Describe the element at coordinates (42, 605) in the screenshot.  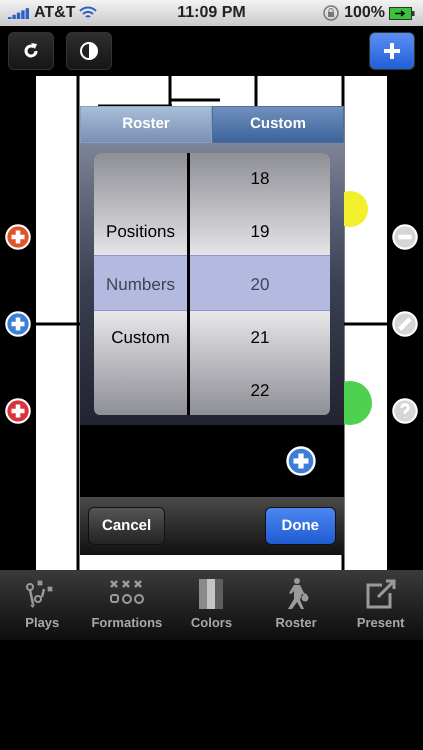
I see `tab-item: Plays` at that location.